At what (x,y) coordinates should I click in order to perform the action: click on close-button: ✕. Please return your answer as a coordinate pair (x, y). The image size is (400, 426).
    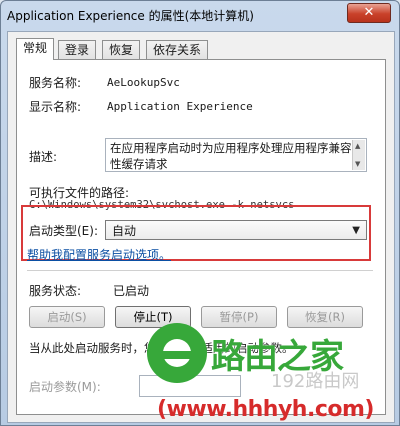
    Looking at the image, I should click on (369, 13).